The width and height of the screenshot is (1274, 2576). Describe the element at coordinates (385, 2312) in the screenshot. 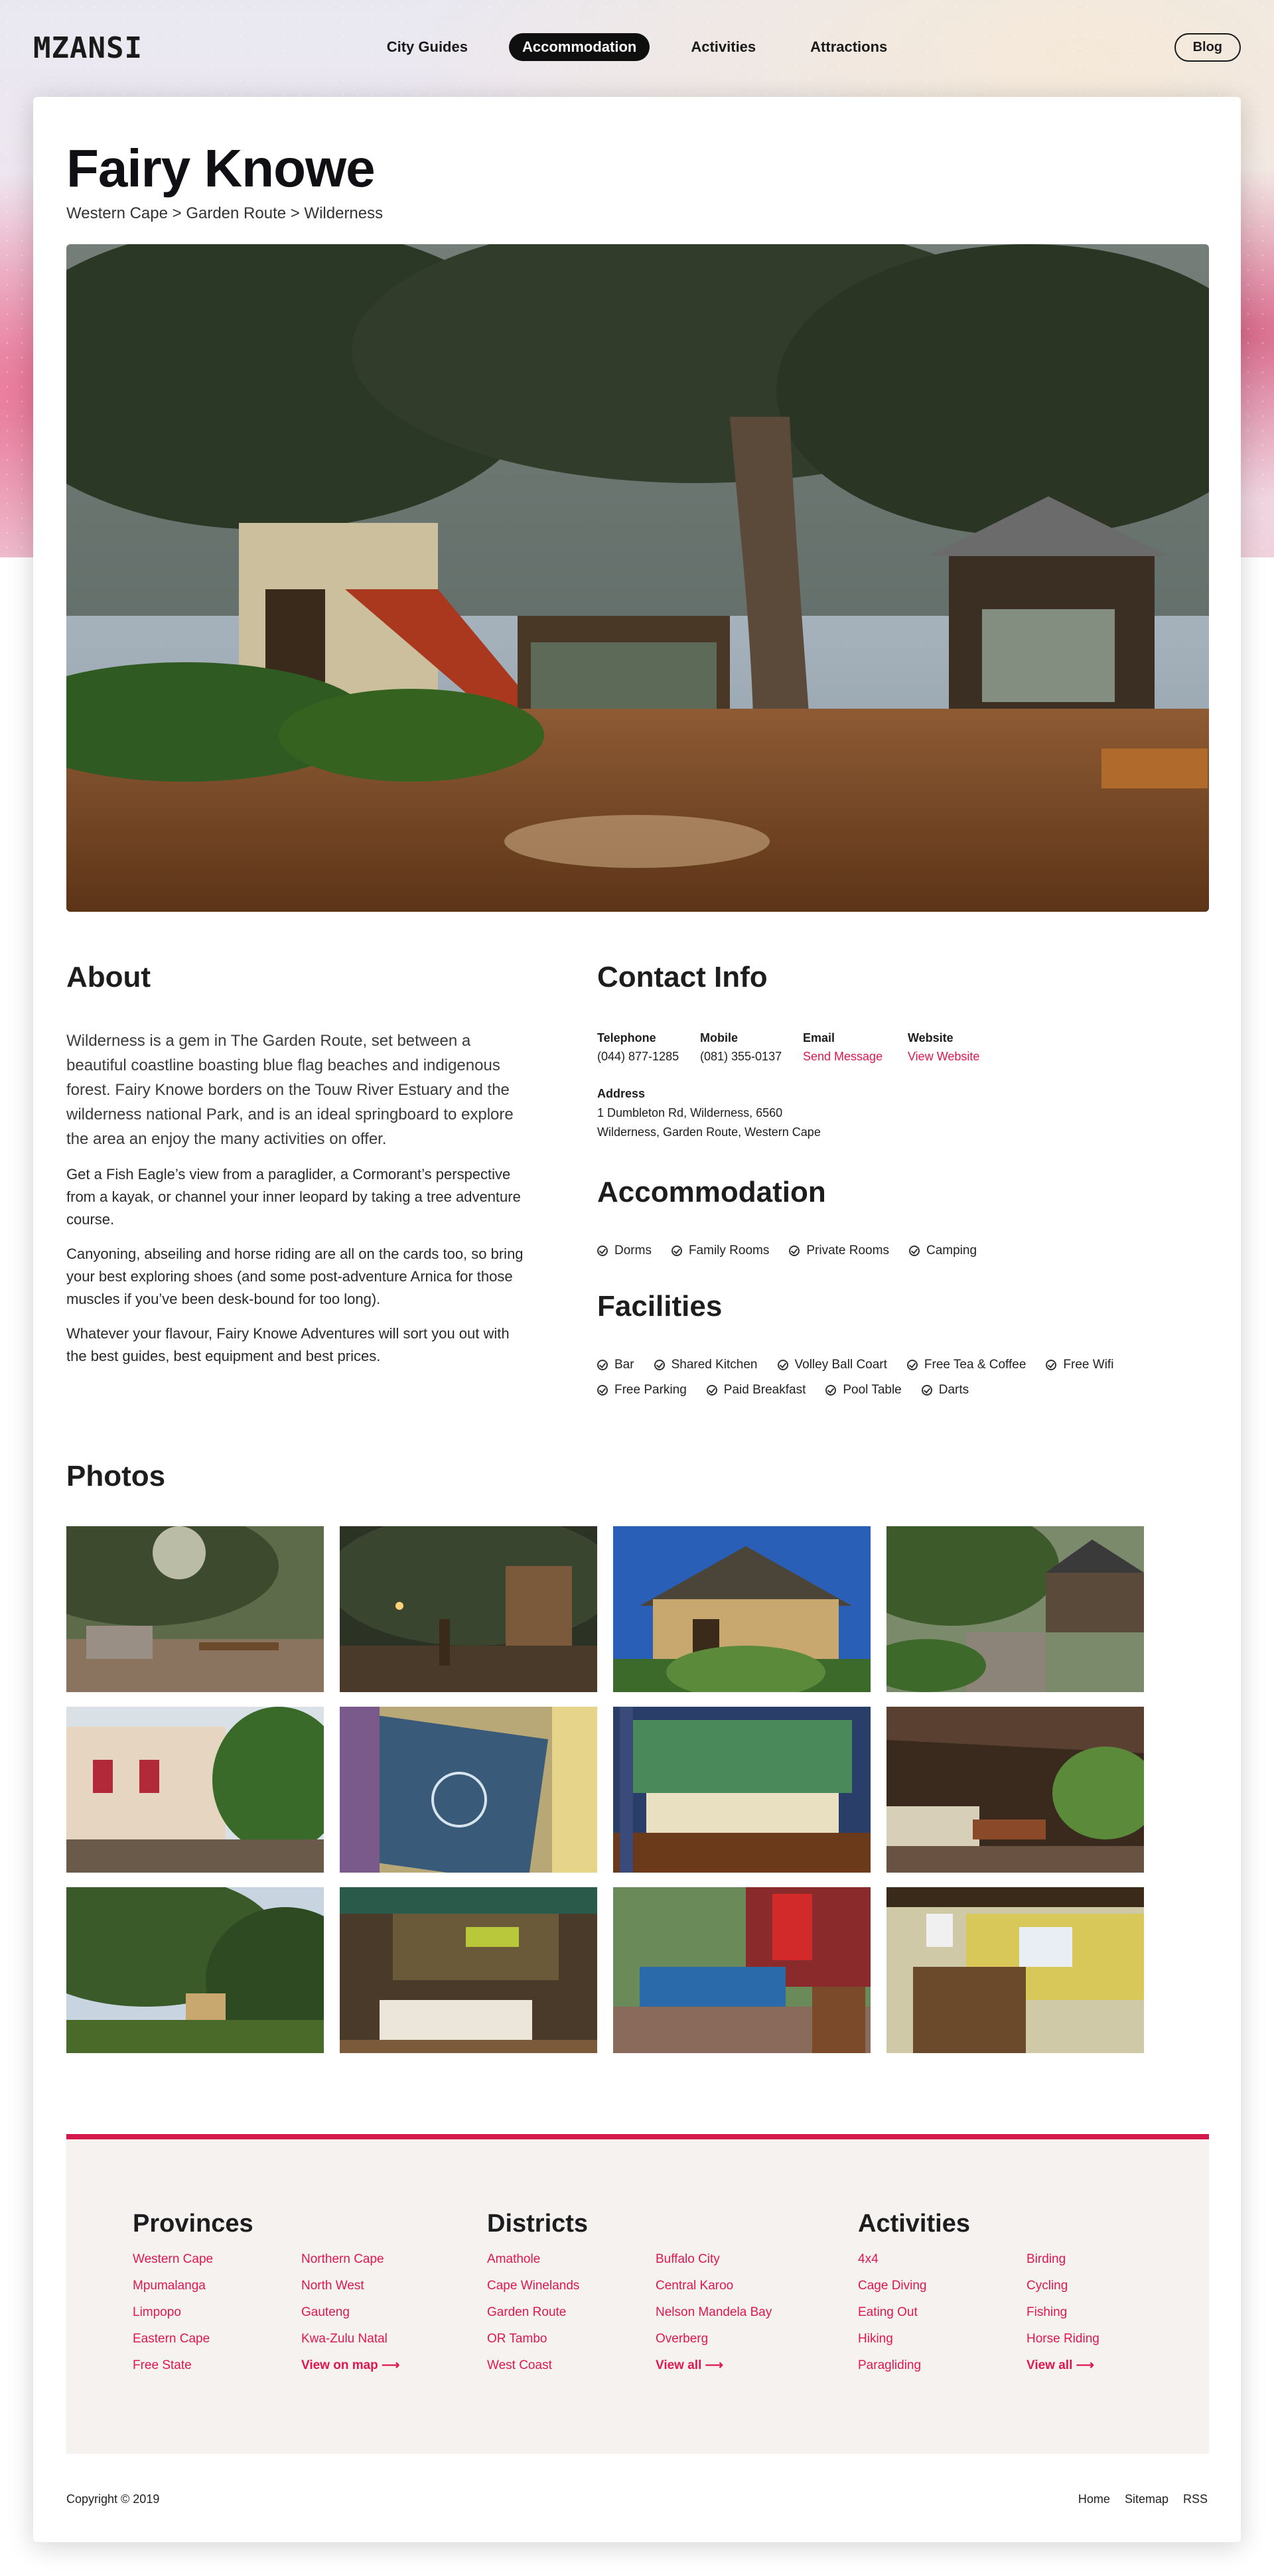

I see `footer-link: Gauteng` at that location.